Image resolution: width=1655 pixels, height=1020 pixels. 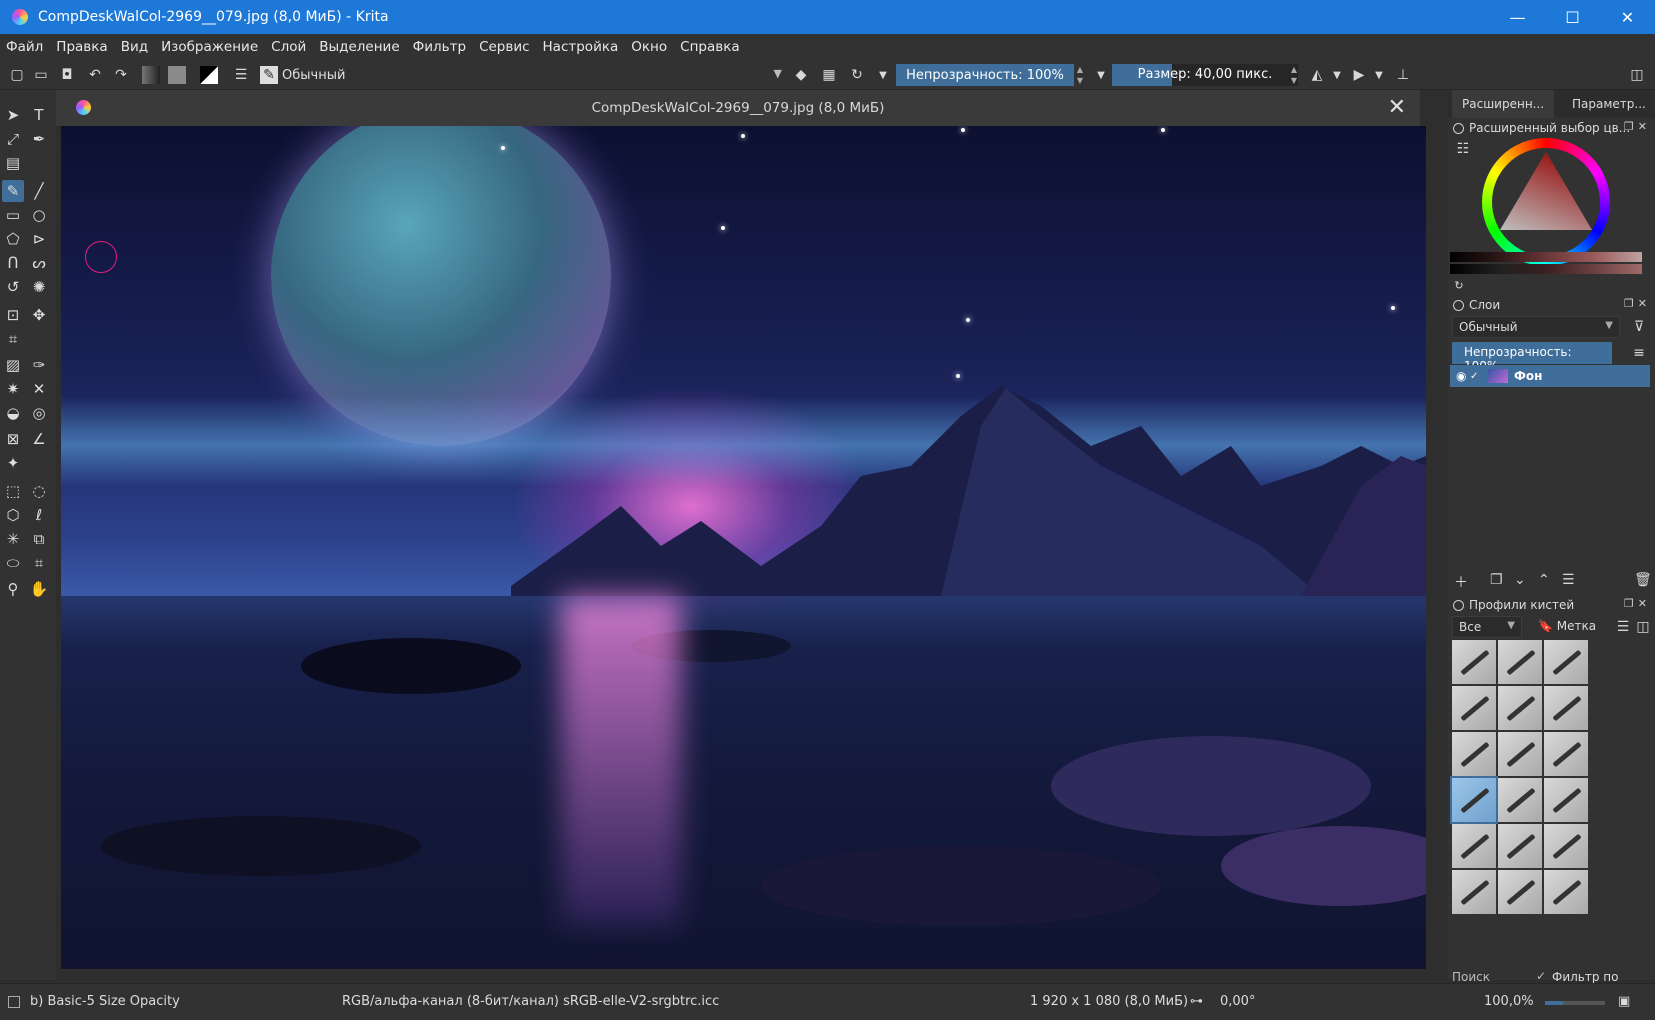 I want to click on assistant-tool-icon: ▤, so click(x=13, y=163).